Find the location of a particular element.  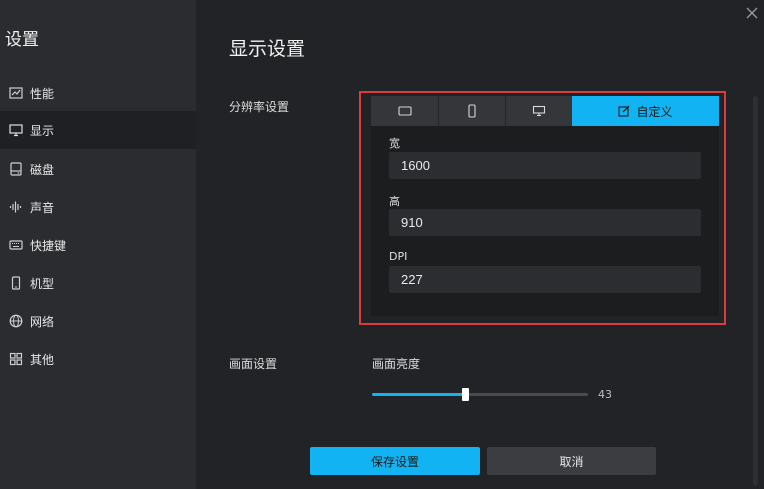

grid-icon is located at coordinates (16, 359).